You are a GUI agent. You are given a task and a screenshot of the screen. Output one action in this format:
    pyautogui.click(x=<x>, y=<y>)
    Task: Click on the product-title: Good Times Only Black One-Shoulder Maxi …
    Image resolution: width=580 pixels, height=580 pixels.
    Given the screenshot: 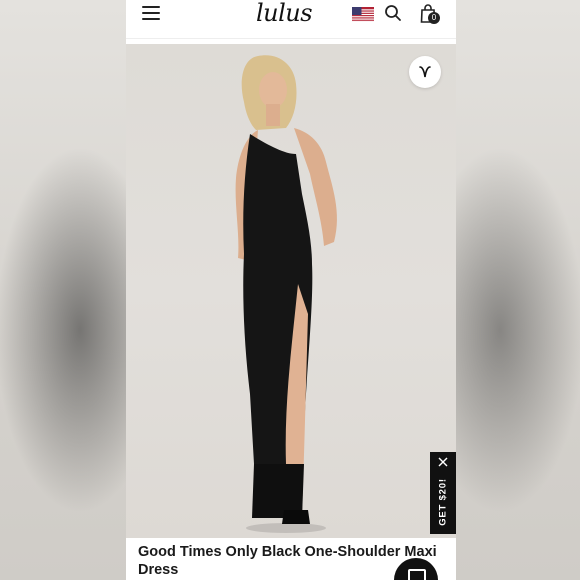 What is the action you would take?
    pyautogui.click(x=287, y=561)
    